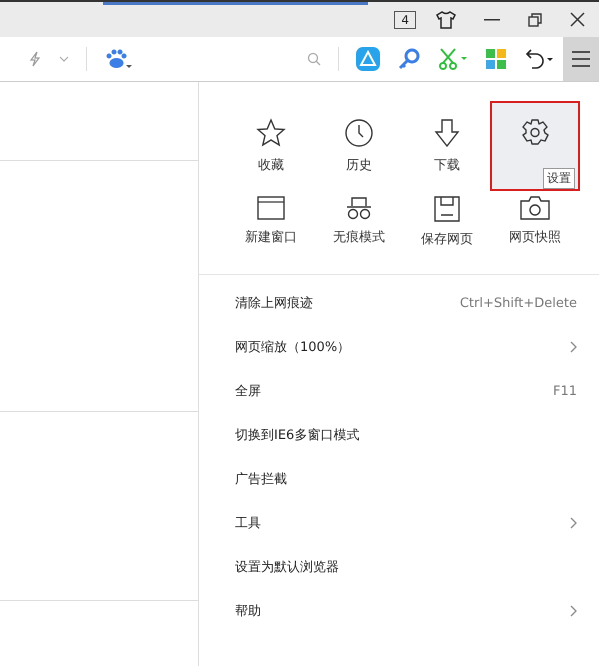 The height and width of the screenshot is (666, 599). Describe the element at coordinates (409, 59) in the screenshot. I see `key-icon` at that location.